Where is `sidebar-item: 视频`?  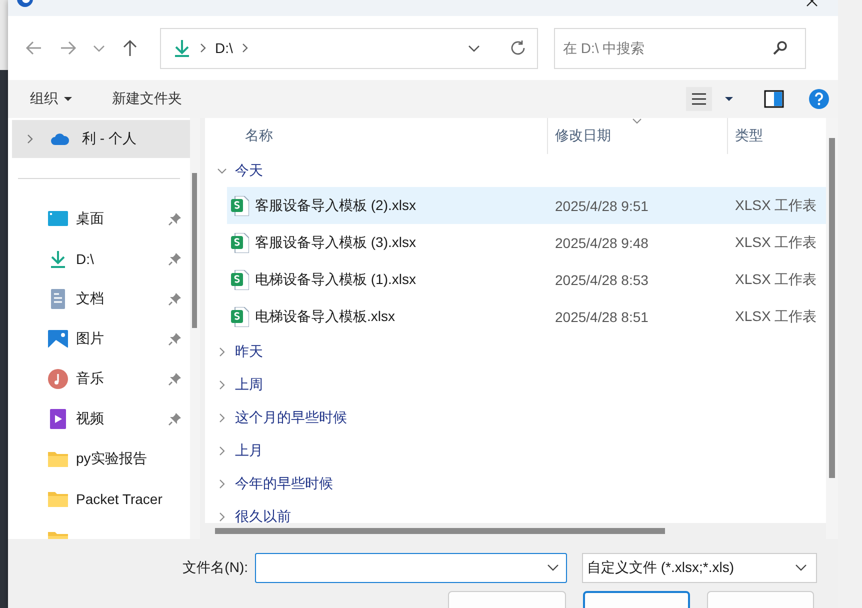 sidebar-item: 视频 is located at coordinates (99, 419).